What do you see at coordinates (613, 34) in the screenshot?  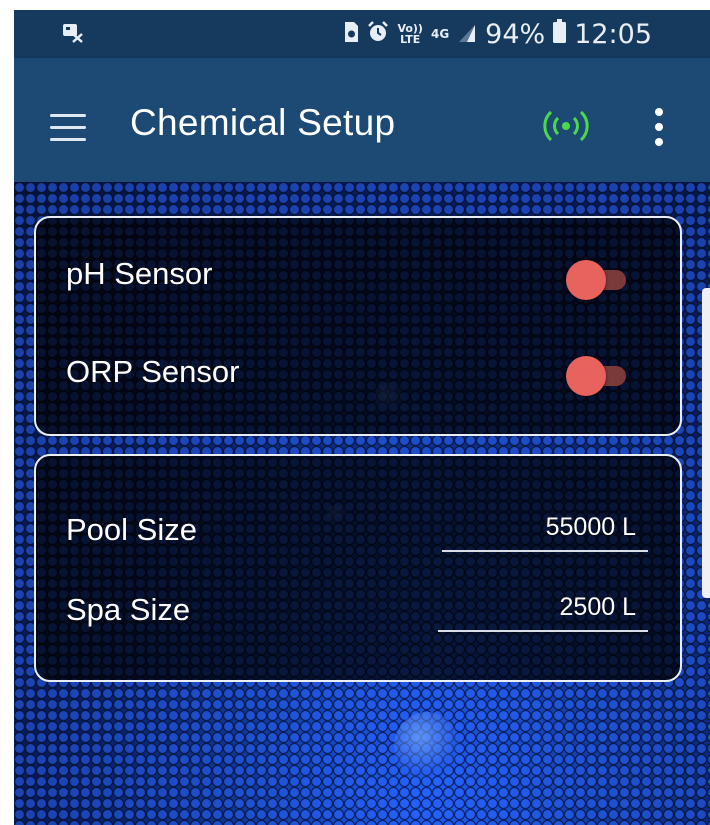 I see `clock: 12:05` at bounding box center [613, 34].